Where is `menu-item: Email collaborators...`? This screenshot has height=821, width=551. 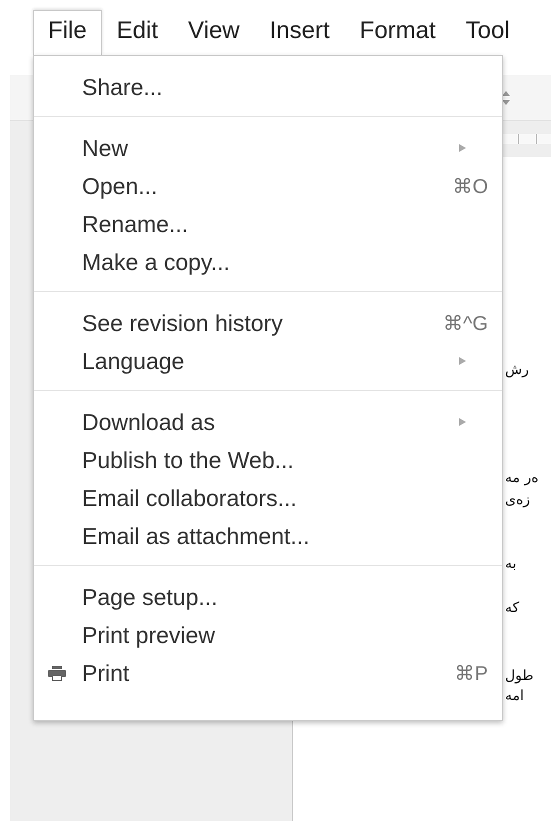 menu-item: Email collaborators... is located at coordinates (268, 498).